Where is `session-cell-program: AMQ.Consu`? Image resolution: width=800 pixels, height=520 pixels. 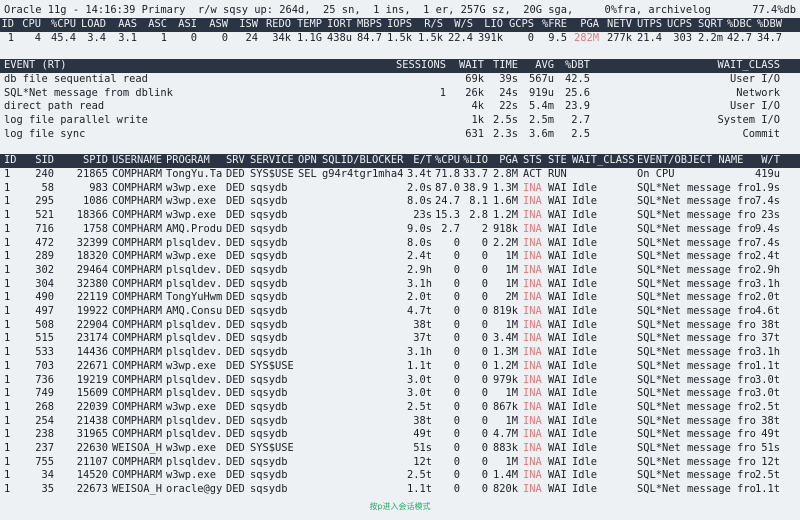 session-cell-program: AMQ.Consu is located at coordinates (194, 311).